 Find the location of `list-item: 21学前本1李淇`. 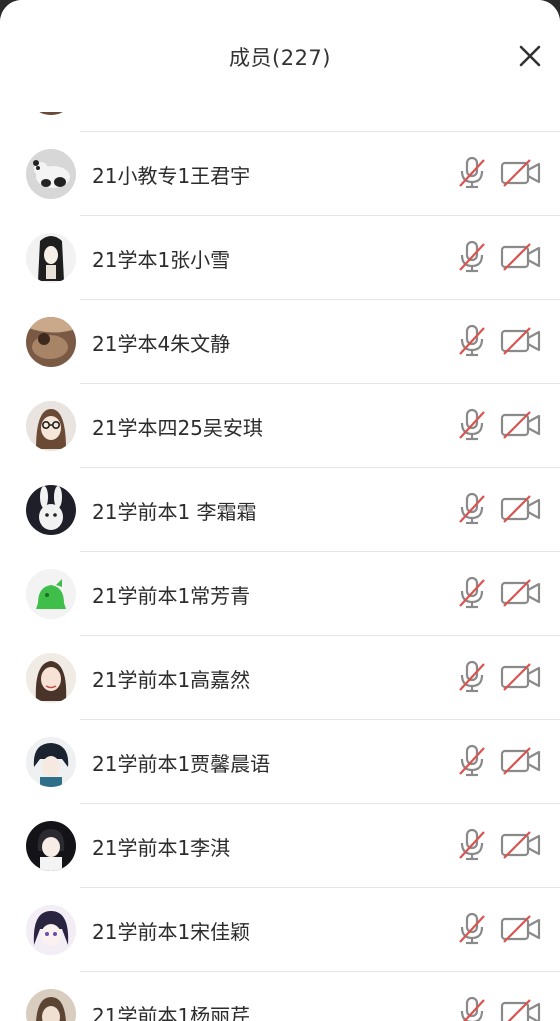

list-item: 21学前本1李淇 is located at coordinates (280, 846).